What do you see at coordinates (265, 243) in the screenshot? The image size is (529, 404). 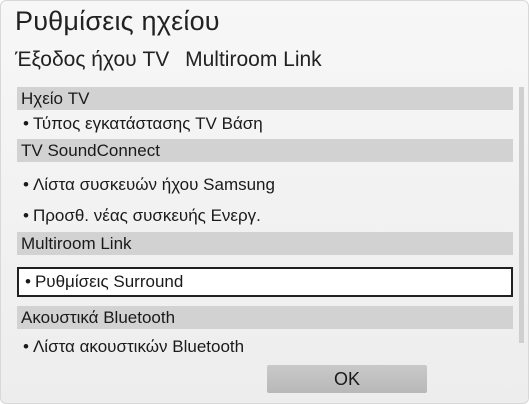 I see `section-header-multiroom-link: Multiroom Link` at bounding box center [265, 243].